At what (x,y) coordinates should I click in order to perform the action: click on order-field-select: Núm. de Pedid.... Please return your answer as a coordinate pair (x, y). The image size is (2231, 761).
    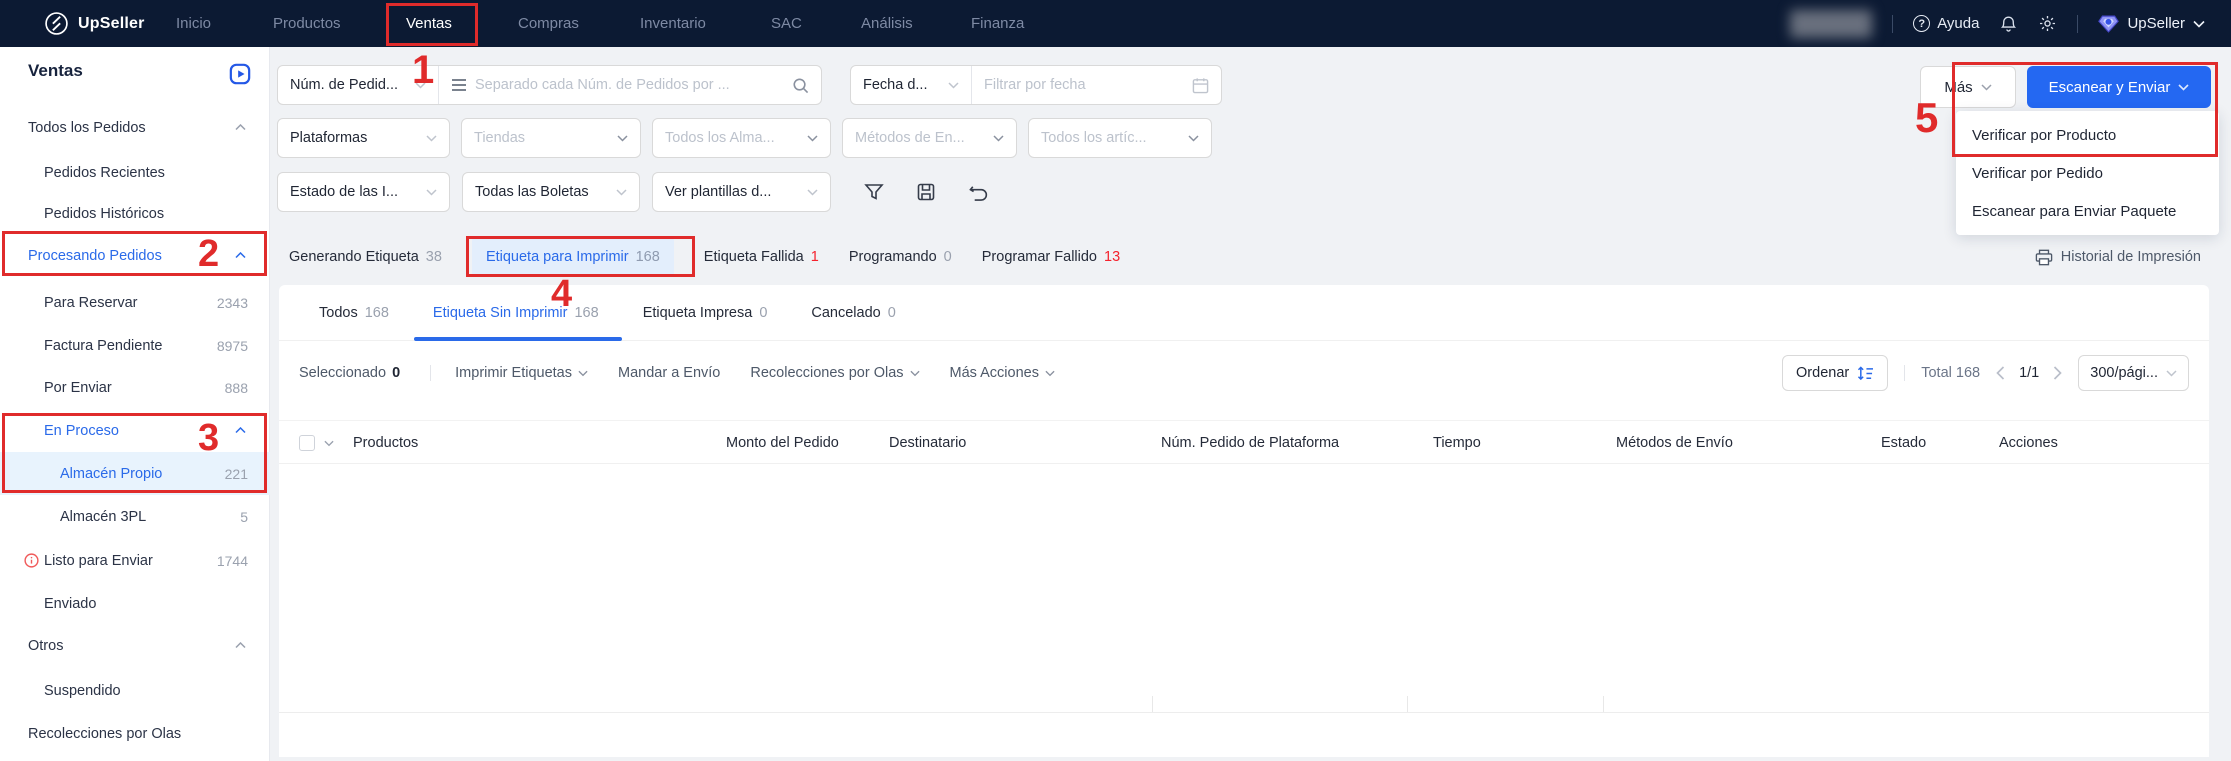
    Looking at the image, I should click on (358, 85).